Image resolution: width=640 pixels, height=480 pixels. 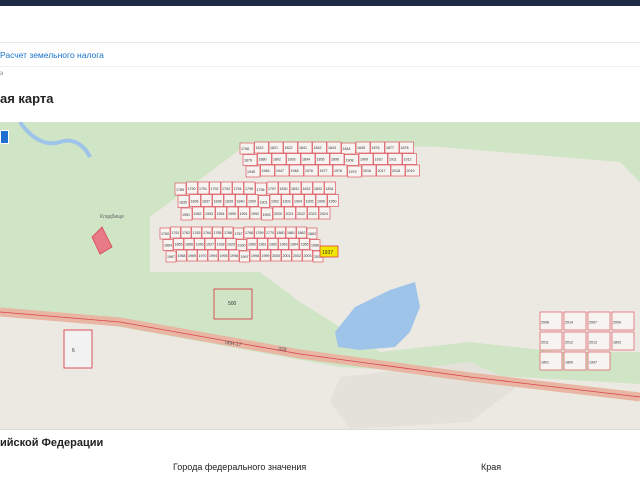 What do you see at coordinates (266, 171) in the screenshot?
I see `land-plot-label: 1946` at bounding box center [266, 171].